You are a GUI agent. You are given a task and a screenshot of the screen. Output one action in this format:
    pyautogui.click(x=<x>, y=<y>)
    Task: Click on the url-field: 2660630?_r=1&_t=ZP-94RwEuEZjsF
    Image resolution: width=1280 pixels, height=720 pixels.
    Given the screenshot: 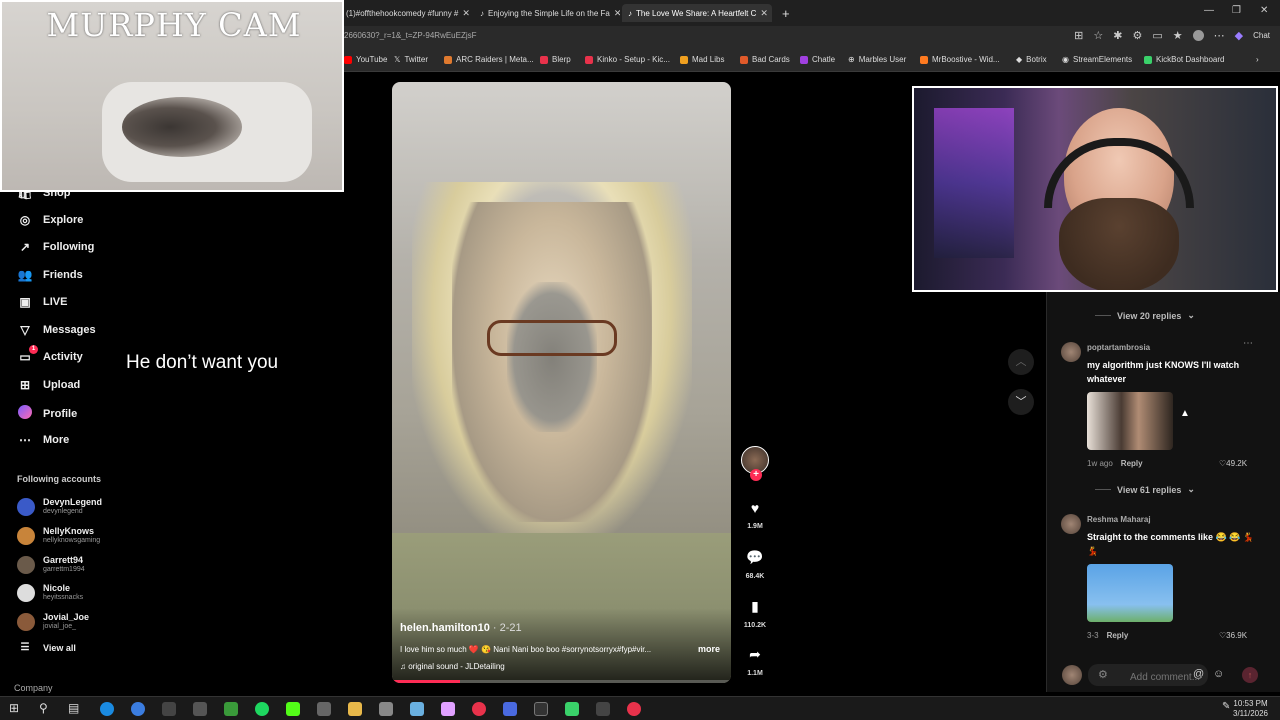 What is the action you would take?
    pyautogui.click(x=410, y=35)
    